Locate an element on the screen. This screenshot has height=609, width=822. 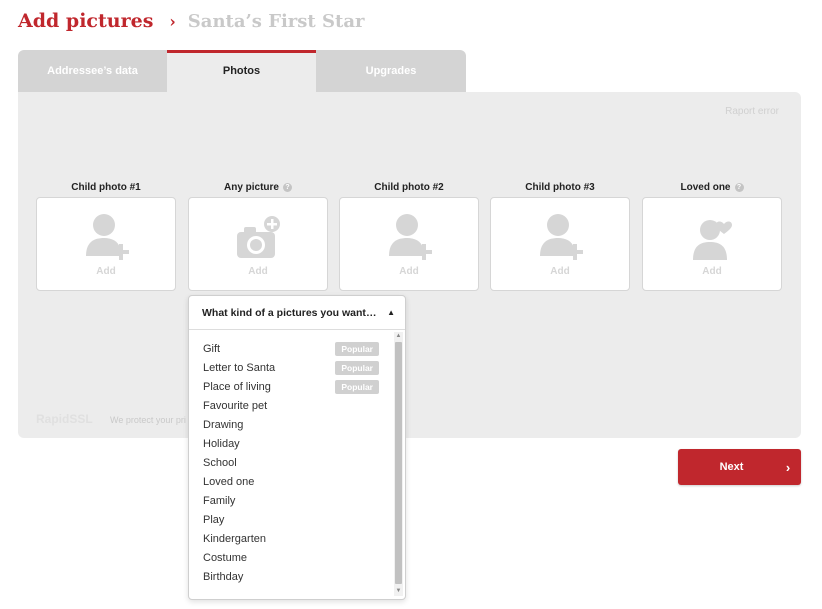
slot-label-child-photo-3: Child photo #3 is located at coordinates (560, 187).